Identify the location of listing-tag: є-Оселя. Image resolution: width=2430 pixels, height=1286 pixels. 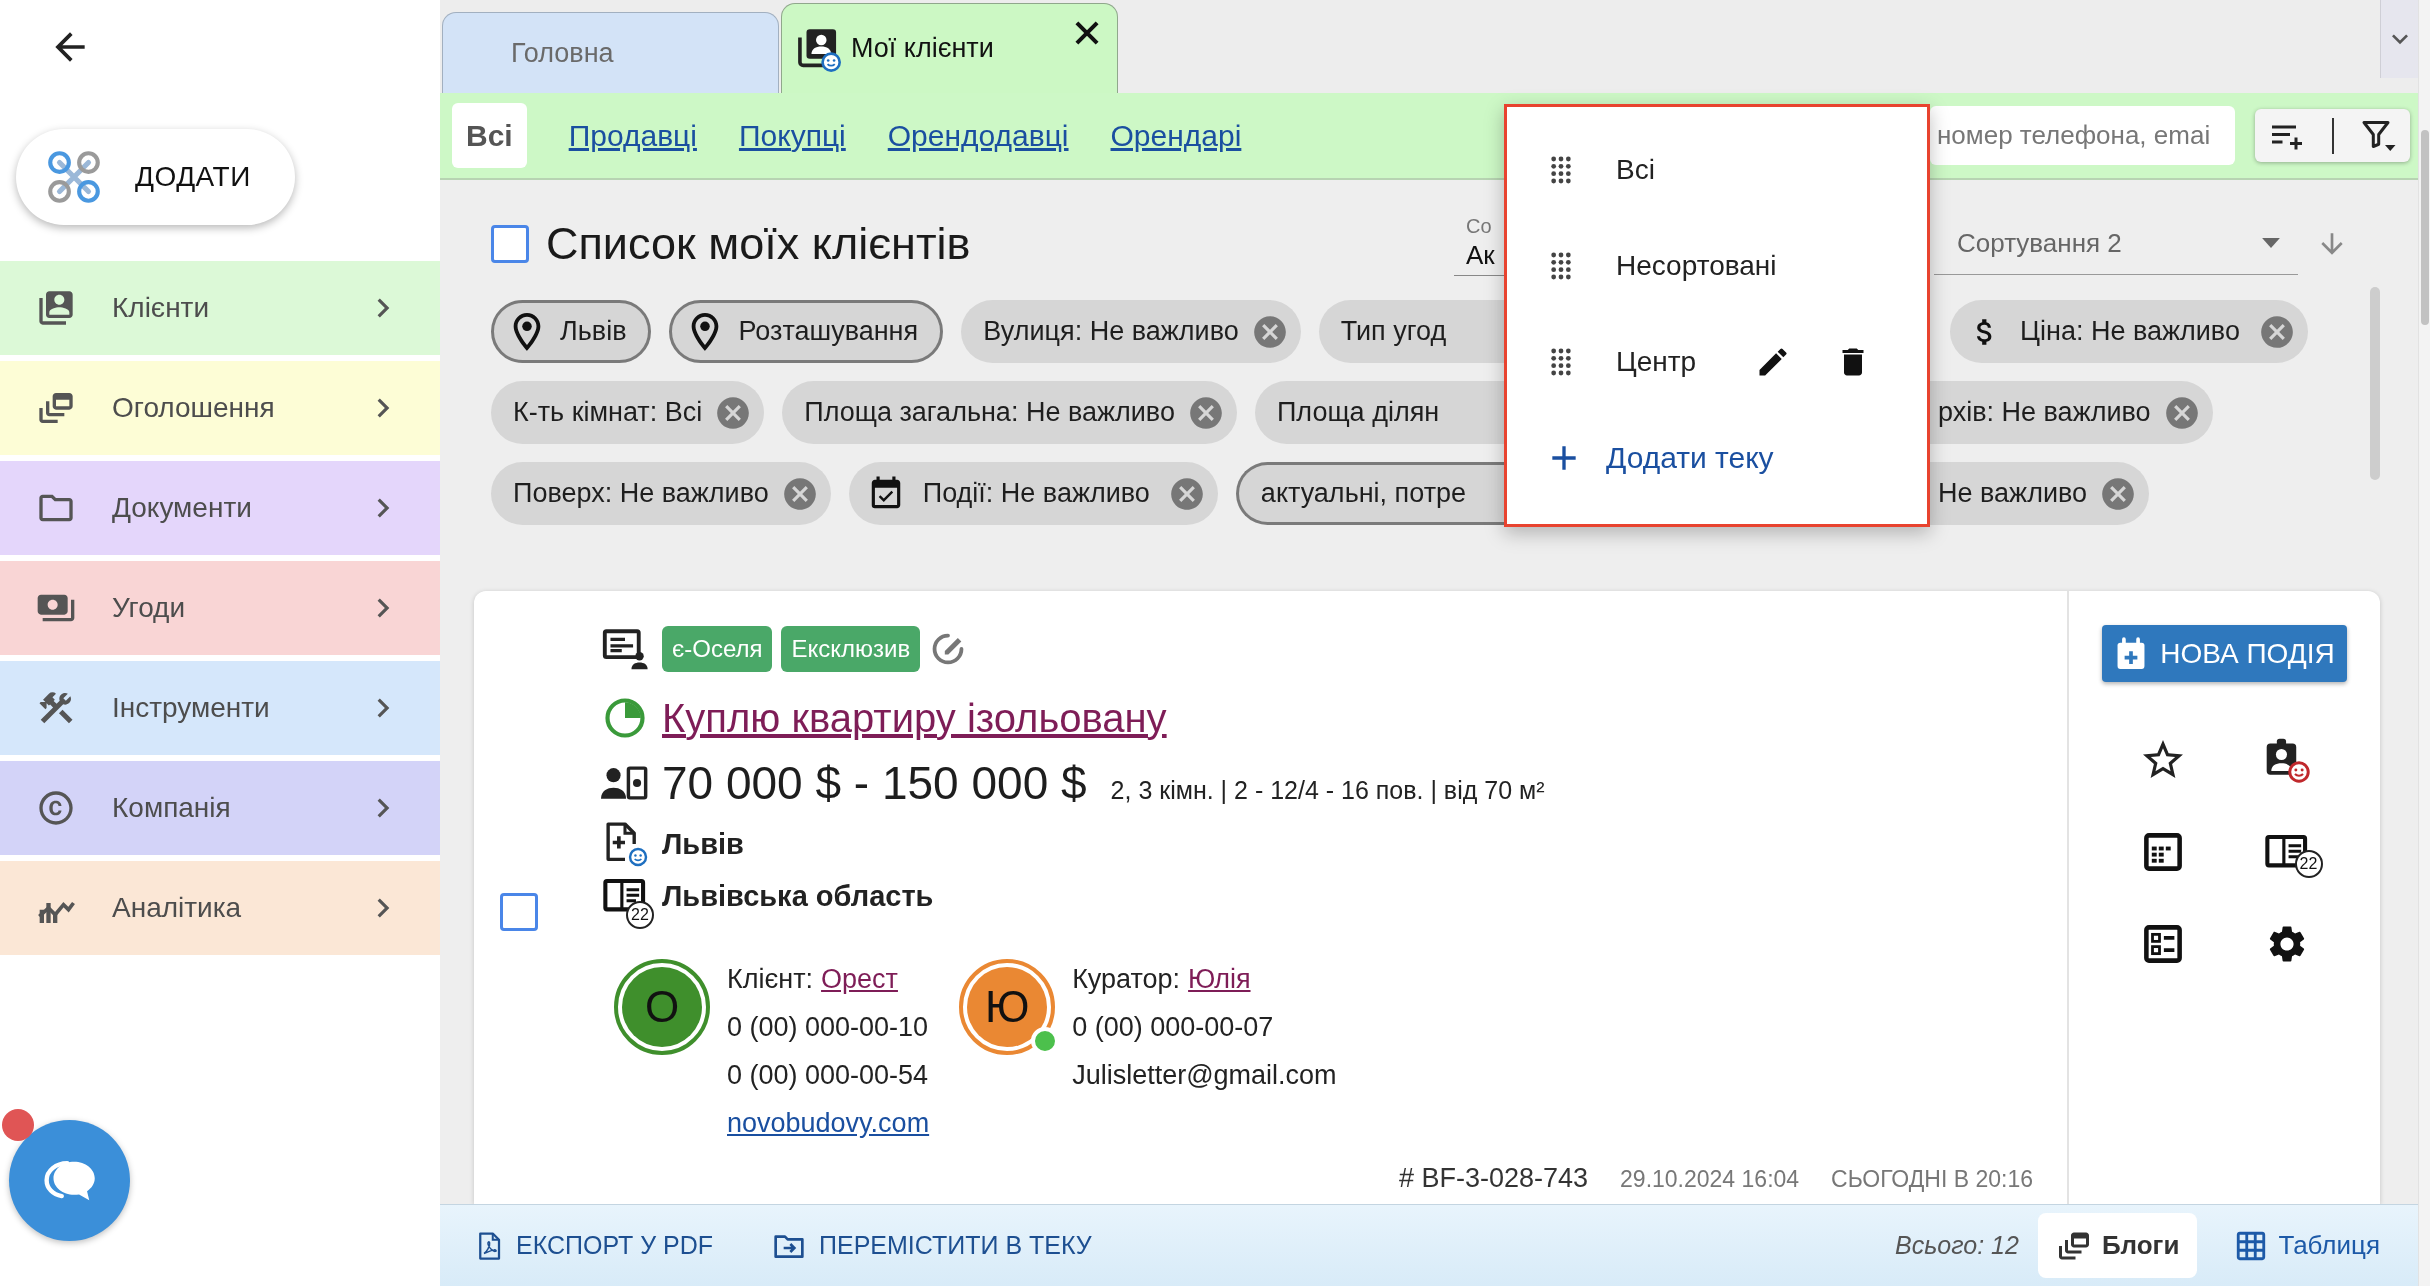
(717, 649).